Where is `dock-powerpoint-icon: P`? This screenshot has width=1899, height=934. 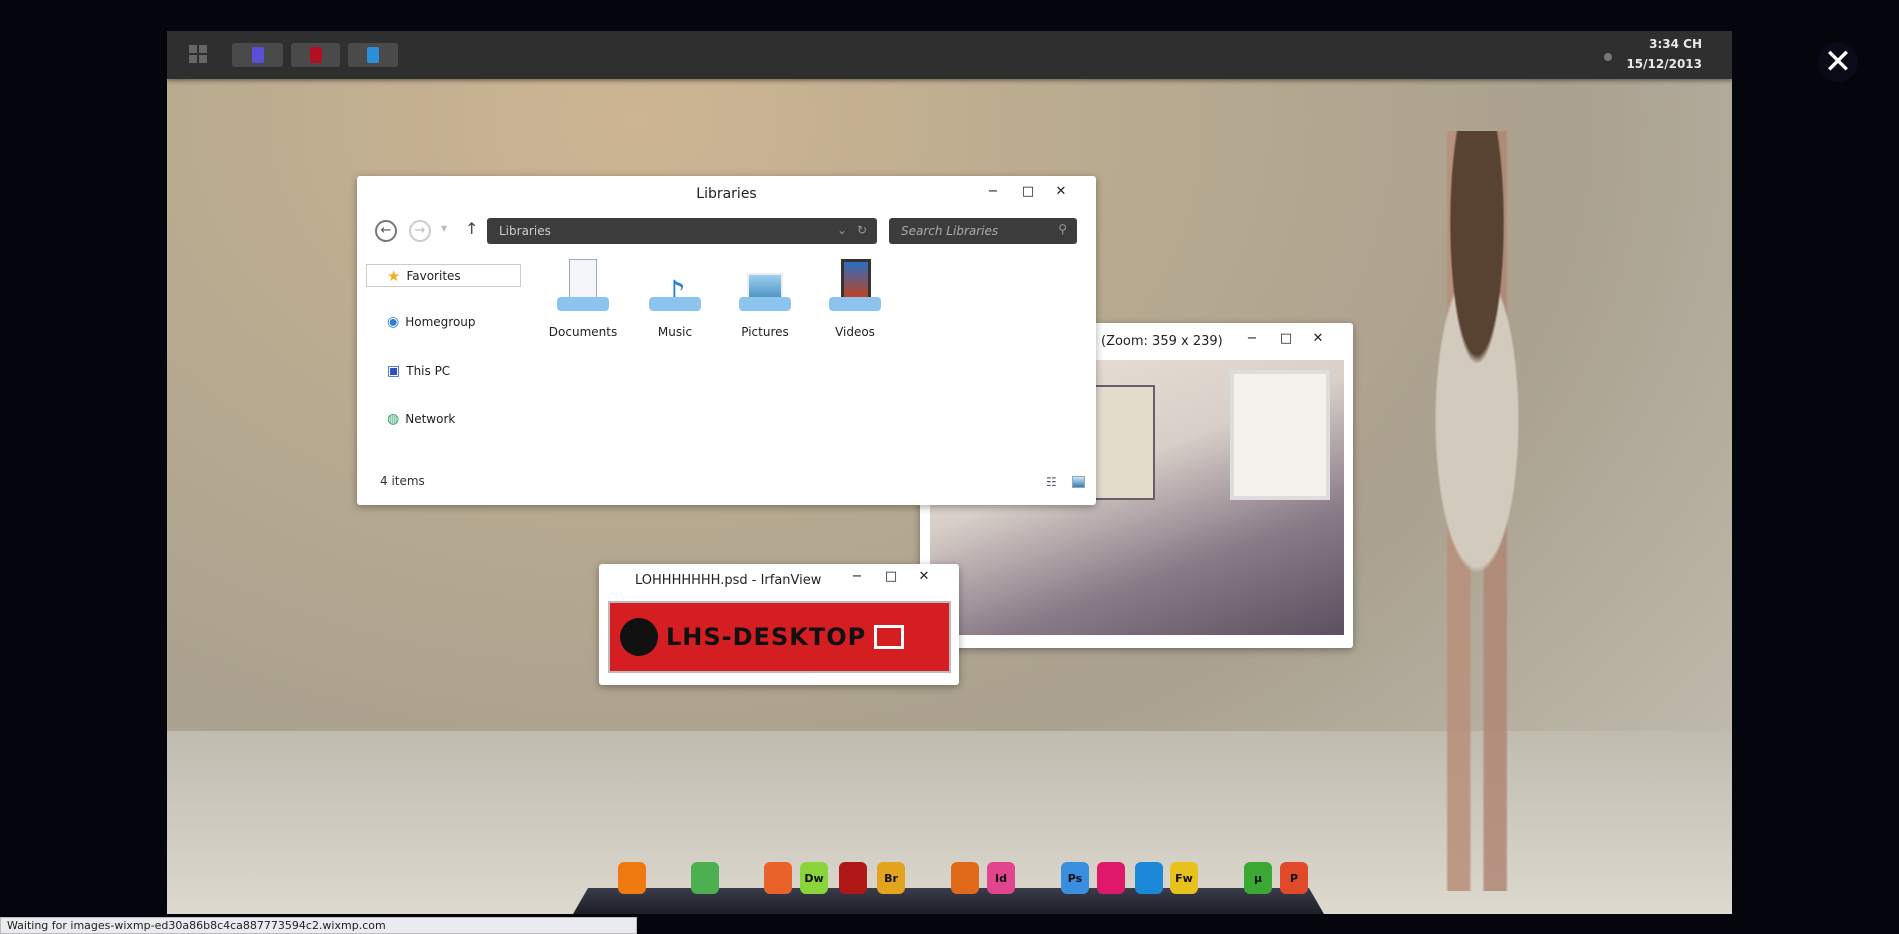
dock-powerpoint-icon: P is located at coordinates (1294, 878).